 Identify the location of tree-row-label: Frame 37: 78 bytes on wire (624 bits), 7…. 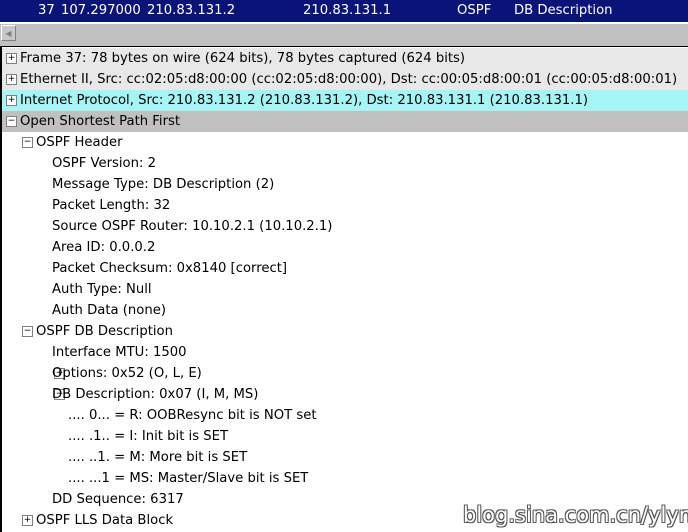
(243, 58).